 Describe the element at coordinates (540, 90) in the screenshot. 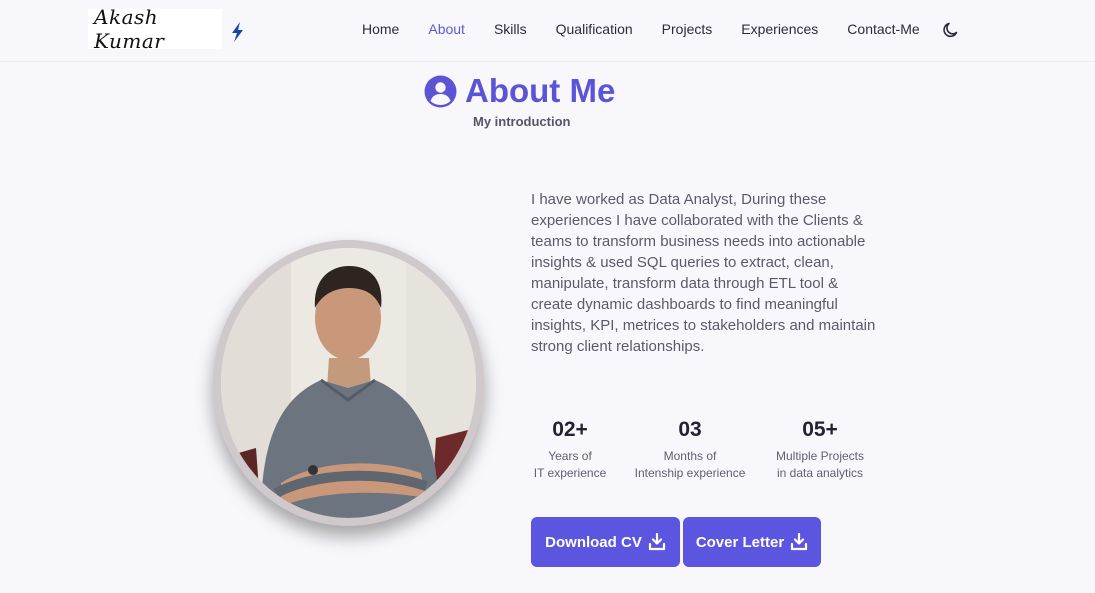

I see `page-title: About Me` at that location.